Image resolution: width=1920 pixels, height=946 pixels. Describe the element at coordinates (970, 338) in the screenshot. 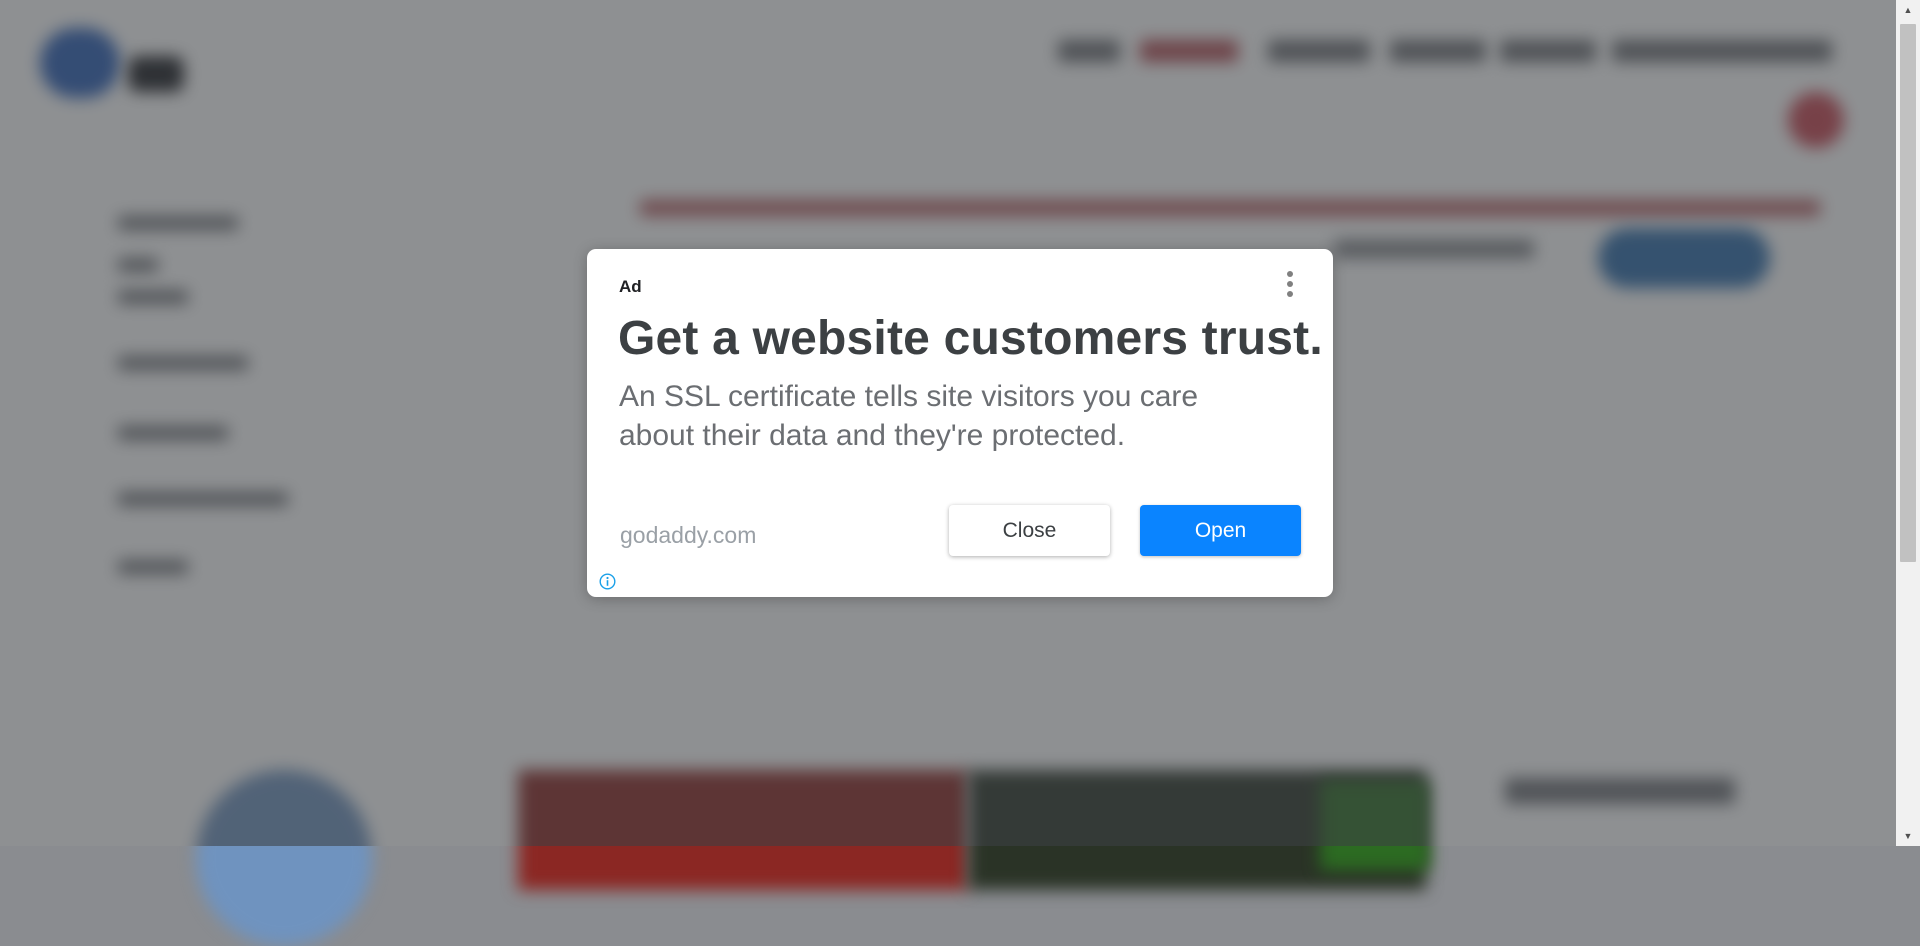

I see `ad-headline: Get a website customers trust.` at that location.